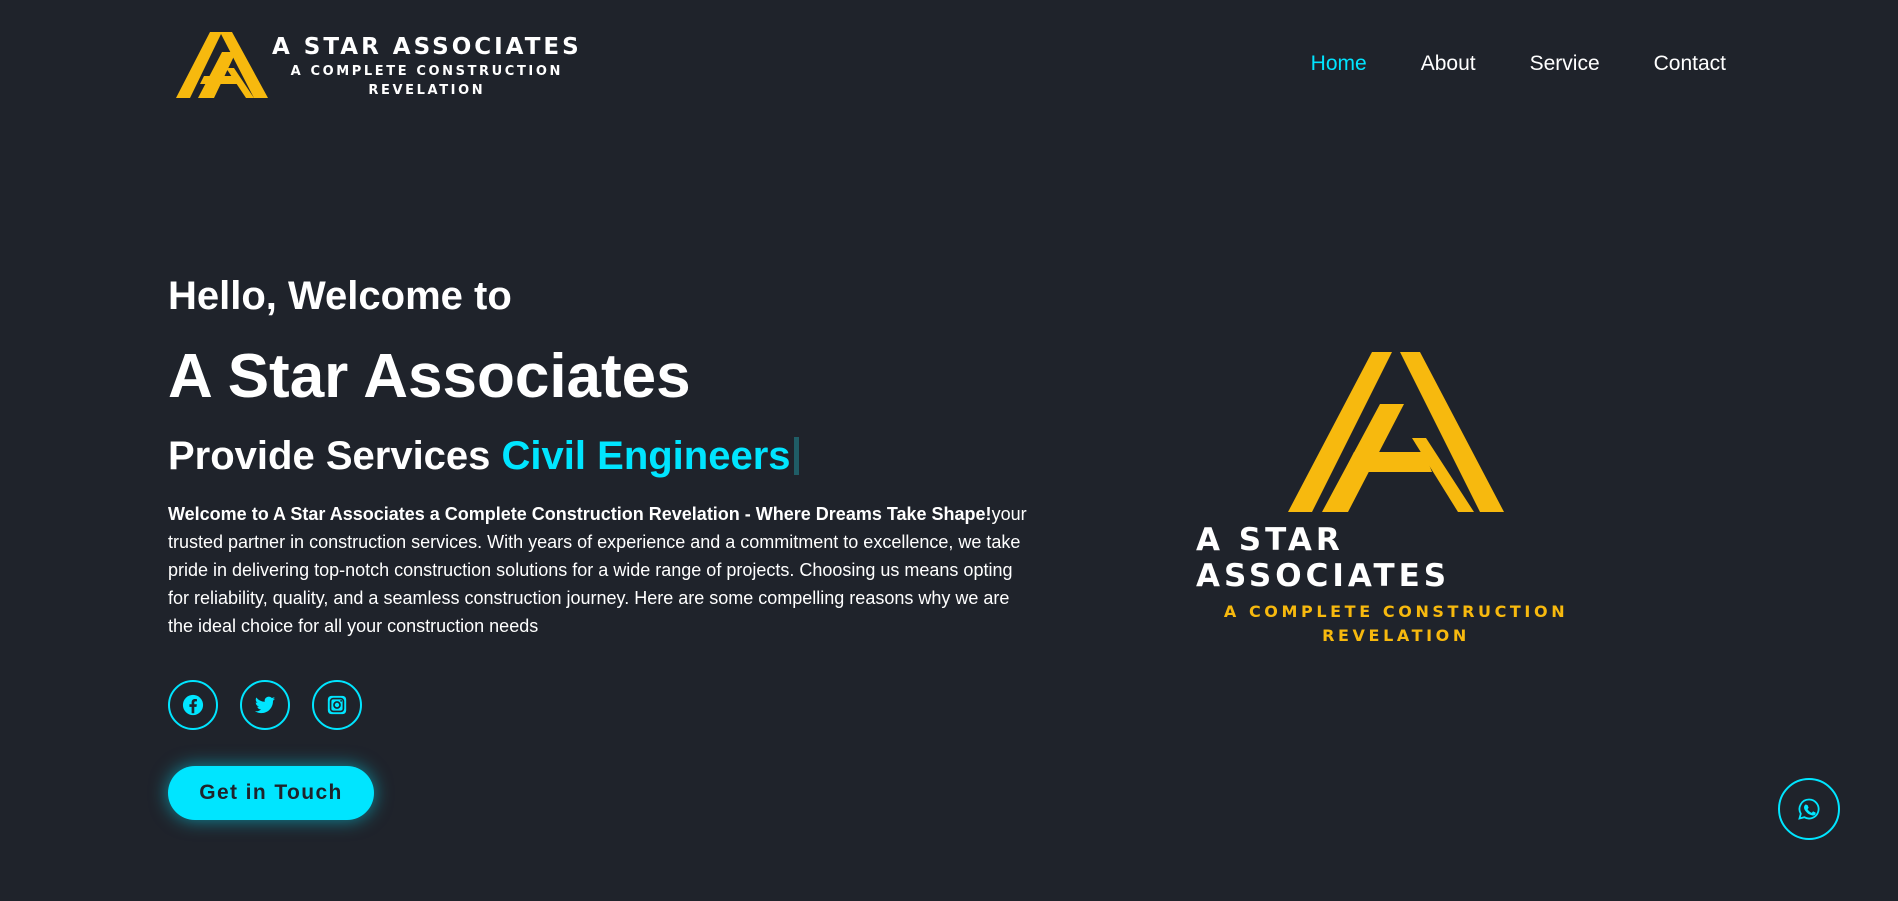 The height and width of the screenshot is (901, 1898). I want to click on hero-title: A Star Associates, so click(429, 376).